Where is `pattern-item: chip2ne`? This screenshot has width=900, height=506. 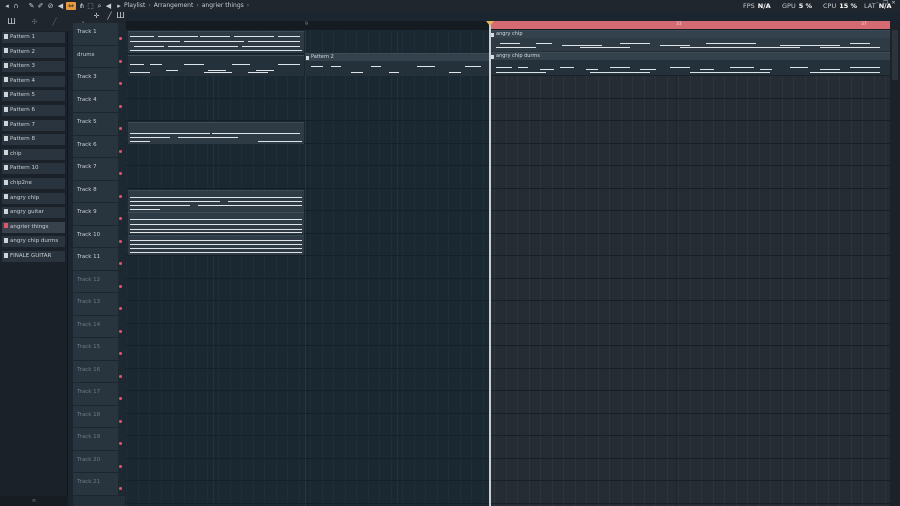
pattern-item: chip2ne is located at coordinates (33, 183).